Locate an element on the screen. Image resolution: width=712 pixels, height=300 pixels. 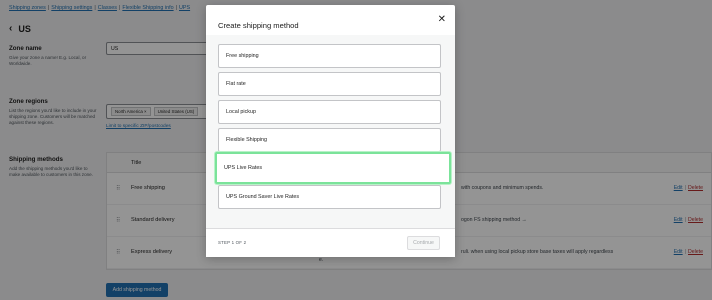
modal-title: Create shipping method is located at coordinates (258, 25).